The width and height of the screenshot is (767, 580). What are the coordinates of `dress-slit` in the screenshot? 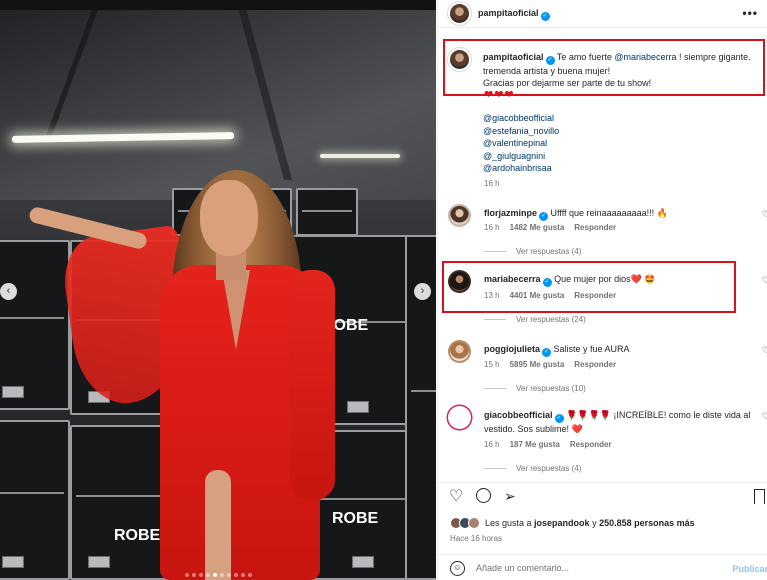 It's located at (218, 525).